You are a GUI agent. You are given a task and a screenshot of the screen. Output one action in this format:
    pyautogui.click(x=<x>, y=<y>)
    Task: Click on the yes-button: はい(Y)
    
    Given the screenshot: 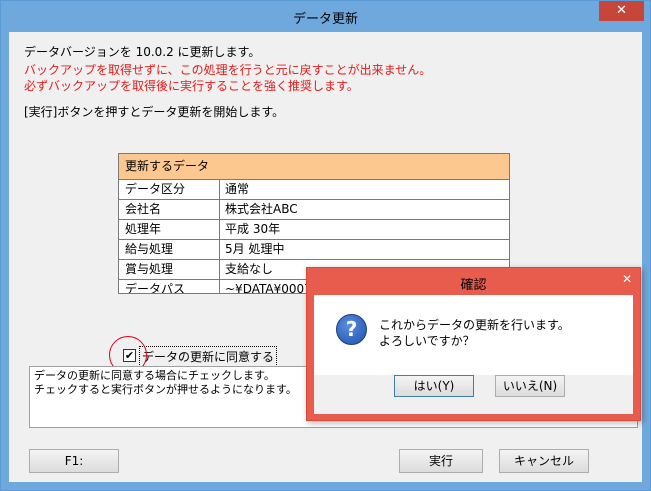 What is the action you would take?
    pyautogui.click(x=434, y=386)
    